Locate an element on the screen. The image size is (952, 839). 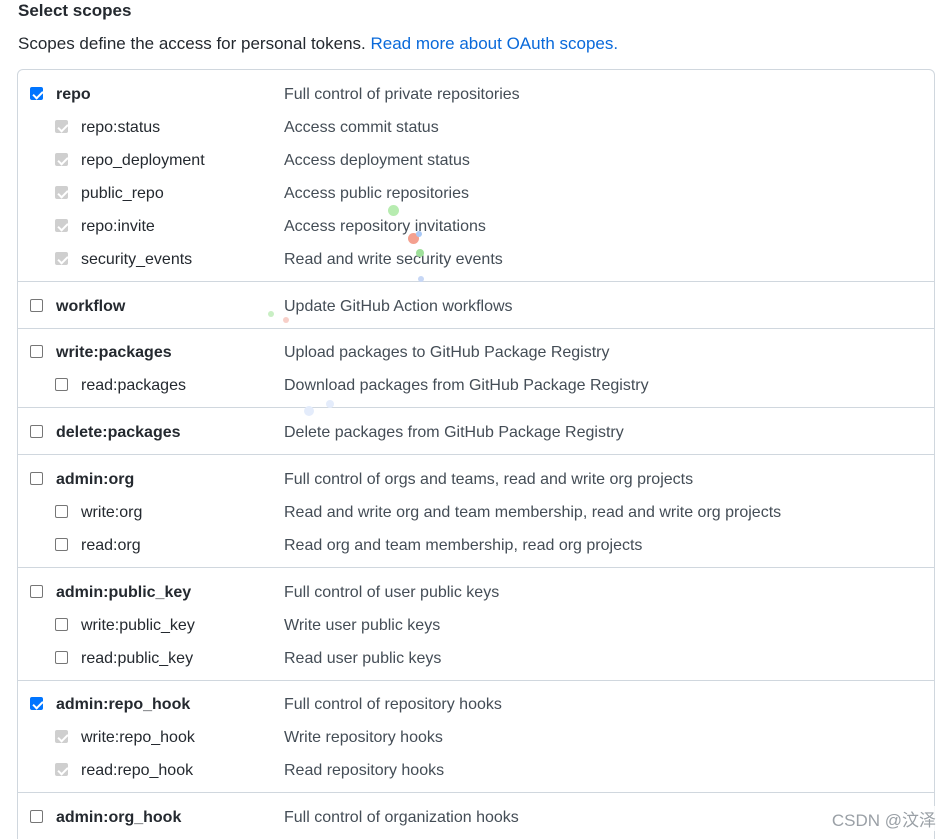
checkbox-read-packages is located at coordinates (61, 384).